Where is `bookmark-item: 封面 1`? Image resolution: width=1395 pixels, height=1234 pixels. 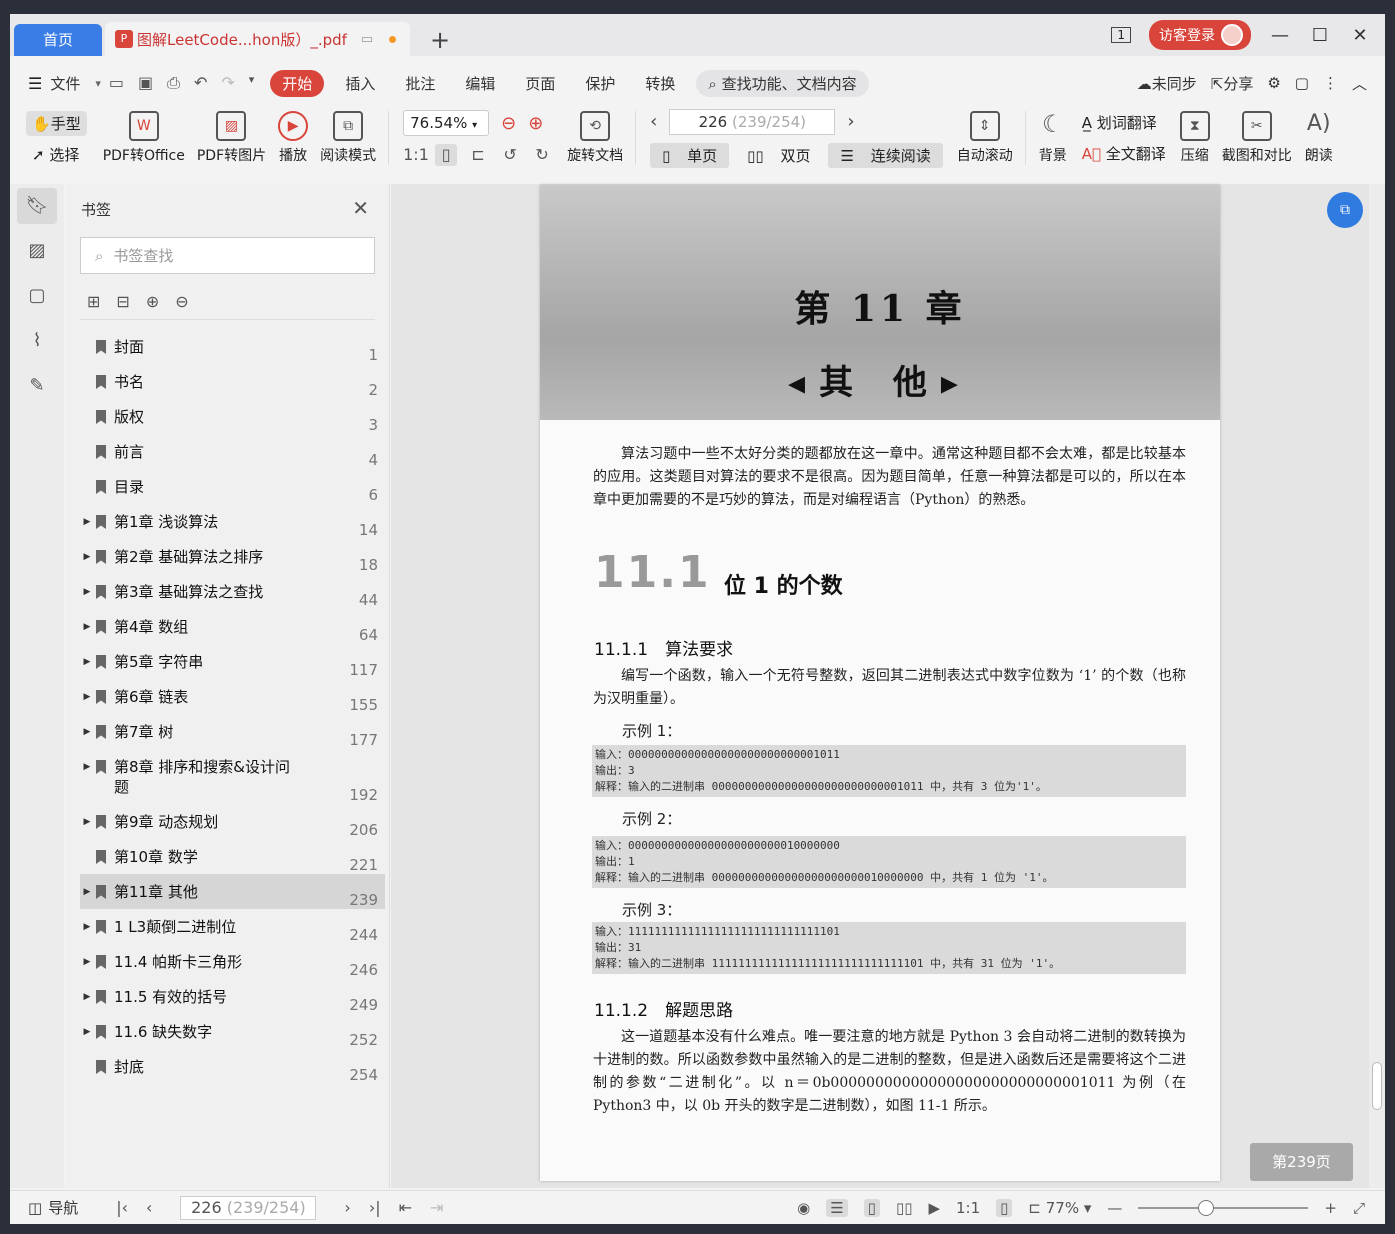 bookmark-item: 封面 1 is located at coordinates (232, 346).